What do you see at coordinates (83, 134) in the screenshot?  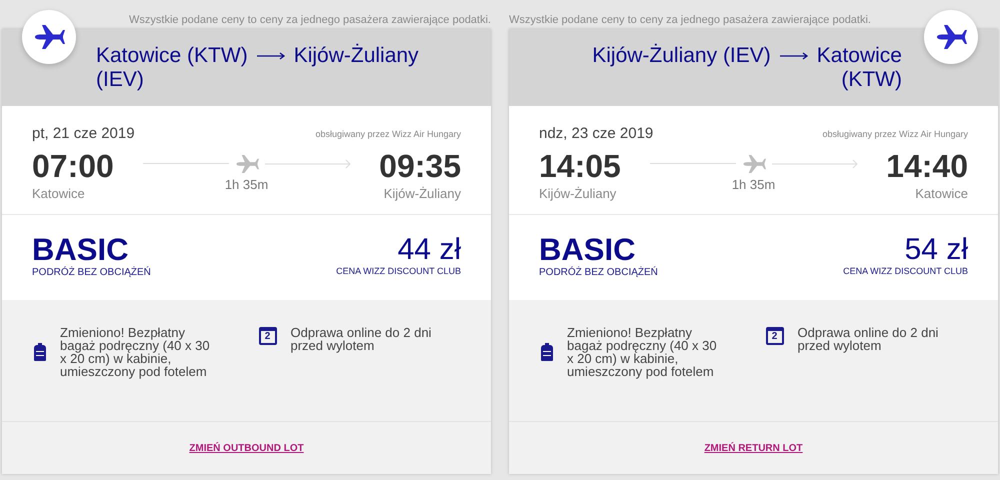 I see `flight-date: pt, 21 cze 2019` at bounding box center [83, 134].